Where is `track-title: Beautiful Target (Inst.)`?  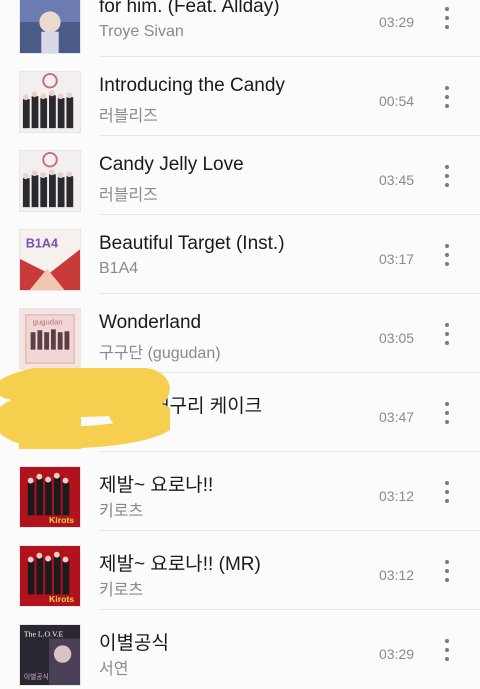 track-title: Beautiful Target (Inst.) is located at coordinates (192, 243).